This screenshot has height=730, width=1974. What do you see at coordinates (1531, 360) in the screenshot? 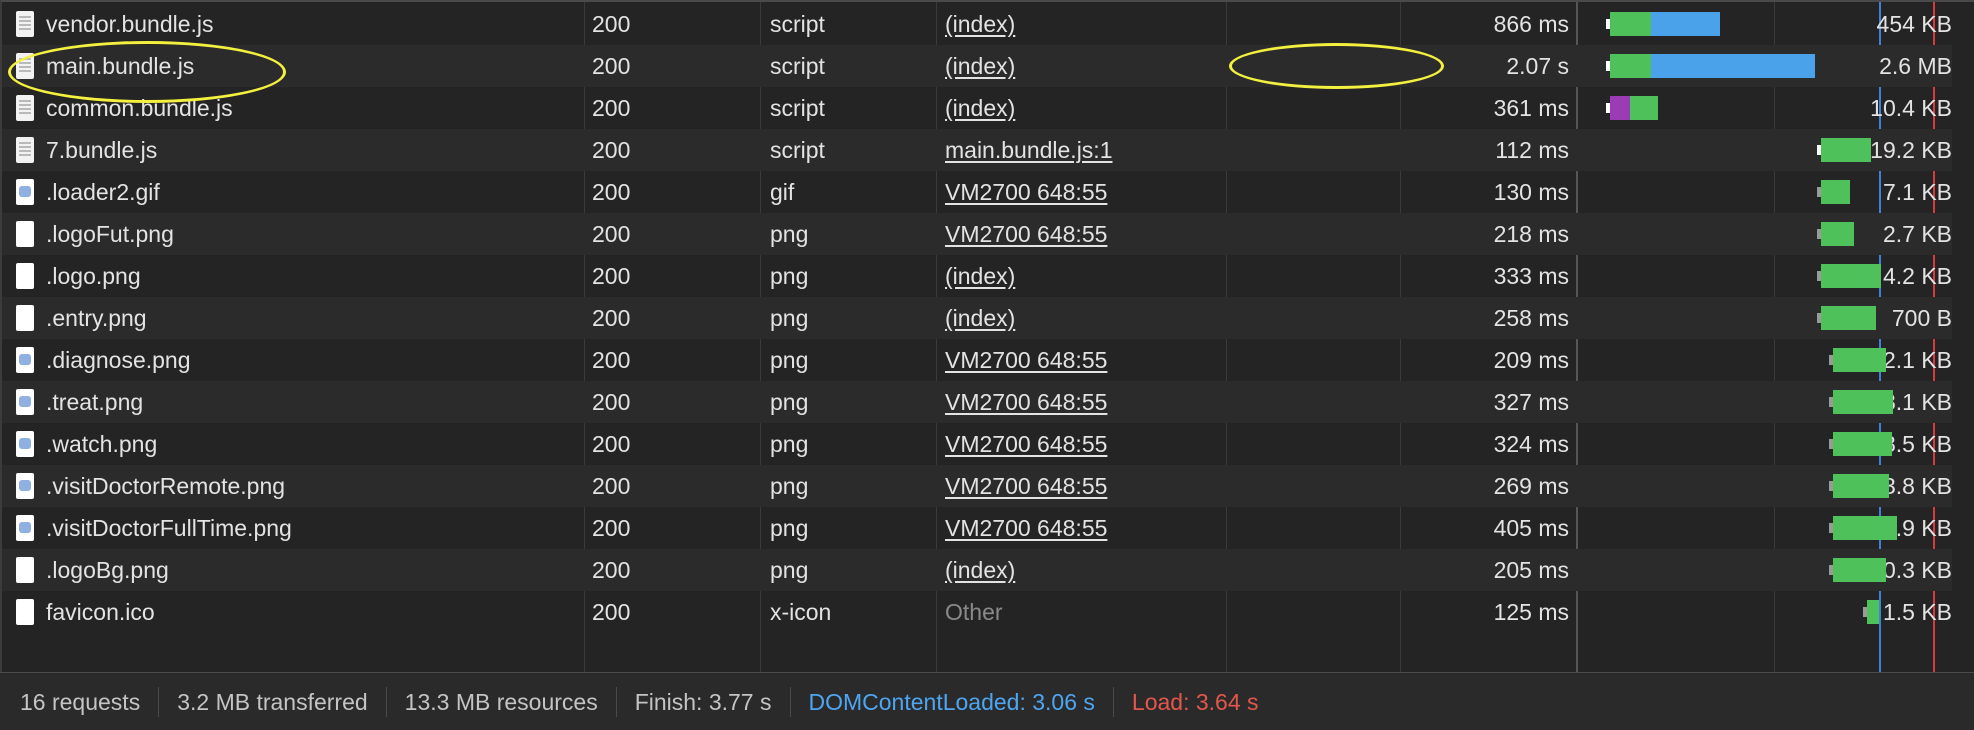
I see `request-time: 209 ms` at bounding box center [1531, 360].